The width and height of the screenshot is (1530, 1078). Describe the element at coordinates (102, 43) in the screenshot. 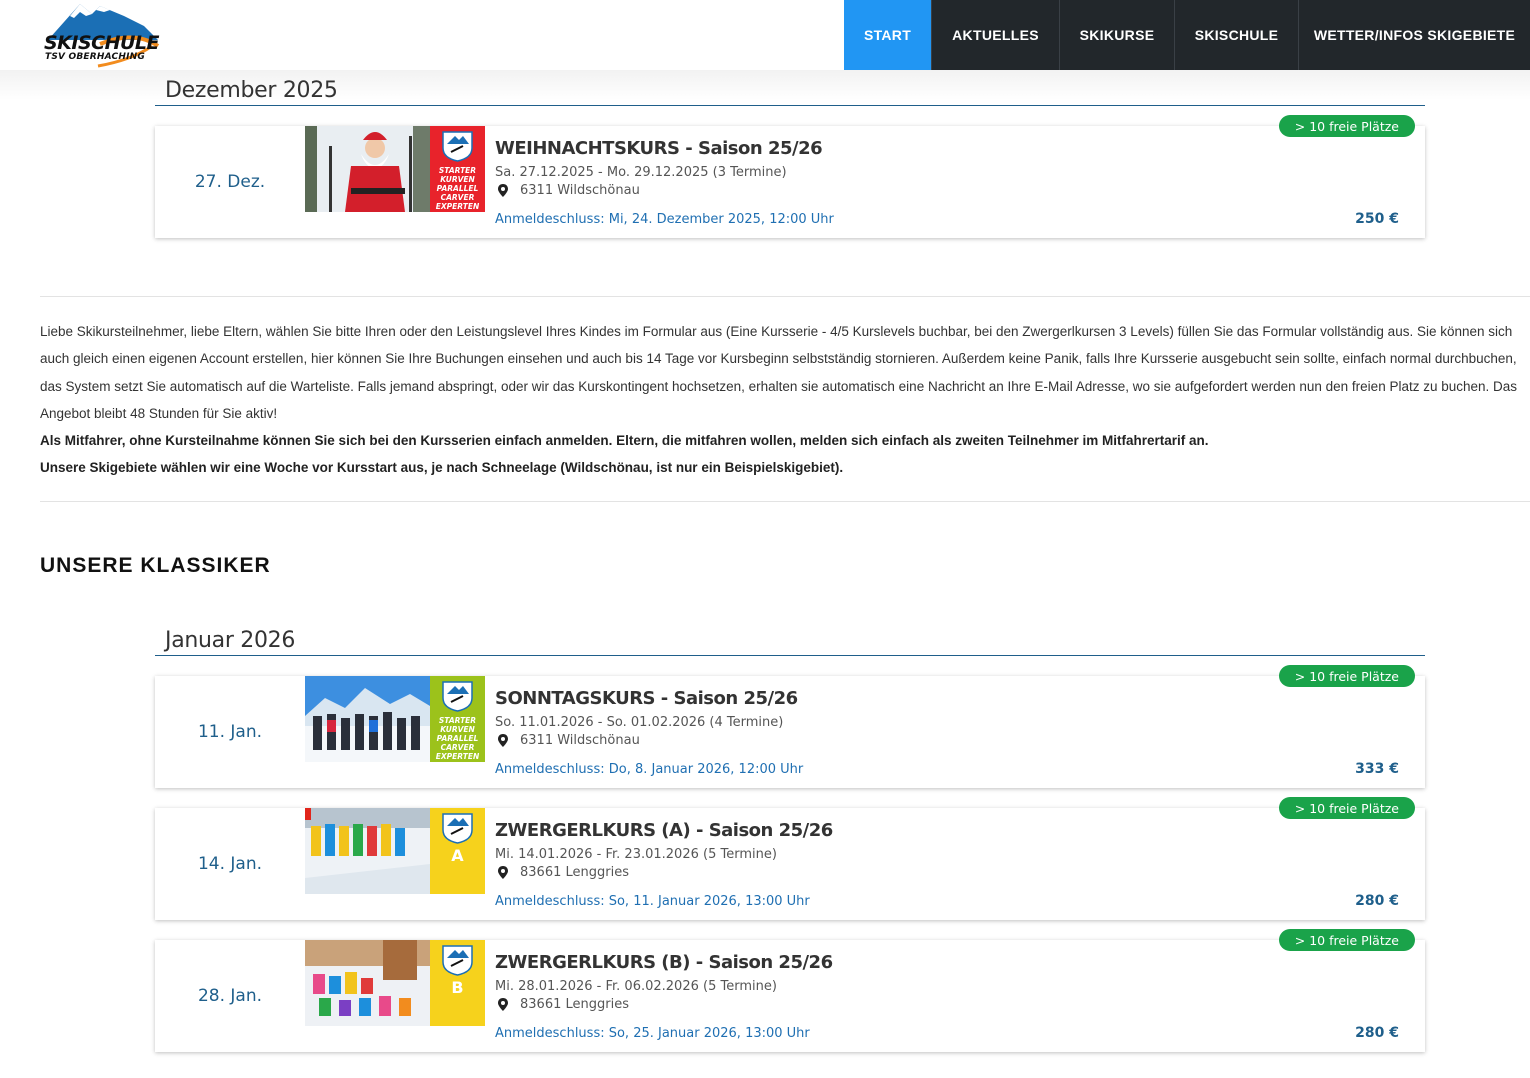

I see `logo-title: SKISCHULE` at that location.